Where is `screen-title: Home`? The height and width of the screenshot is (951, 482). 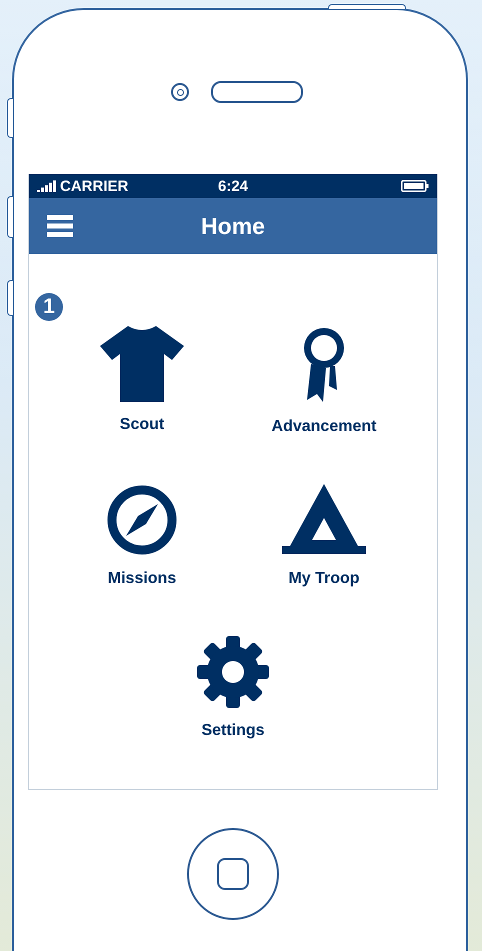
screen-title: Home is located at coordinates (233, 226).